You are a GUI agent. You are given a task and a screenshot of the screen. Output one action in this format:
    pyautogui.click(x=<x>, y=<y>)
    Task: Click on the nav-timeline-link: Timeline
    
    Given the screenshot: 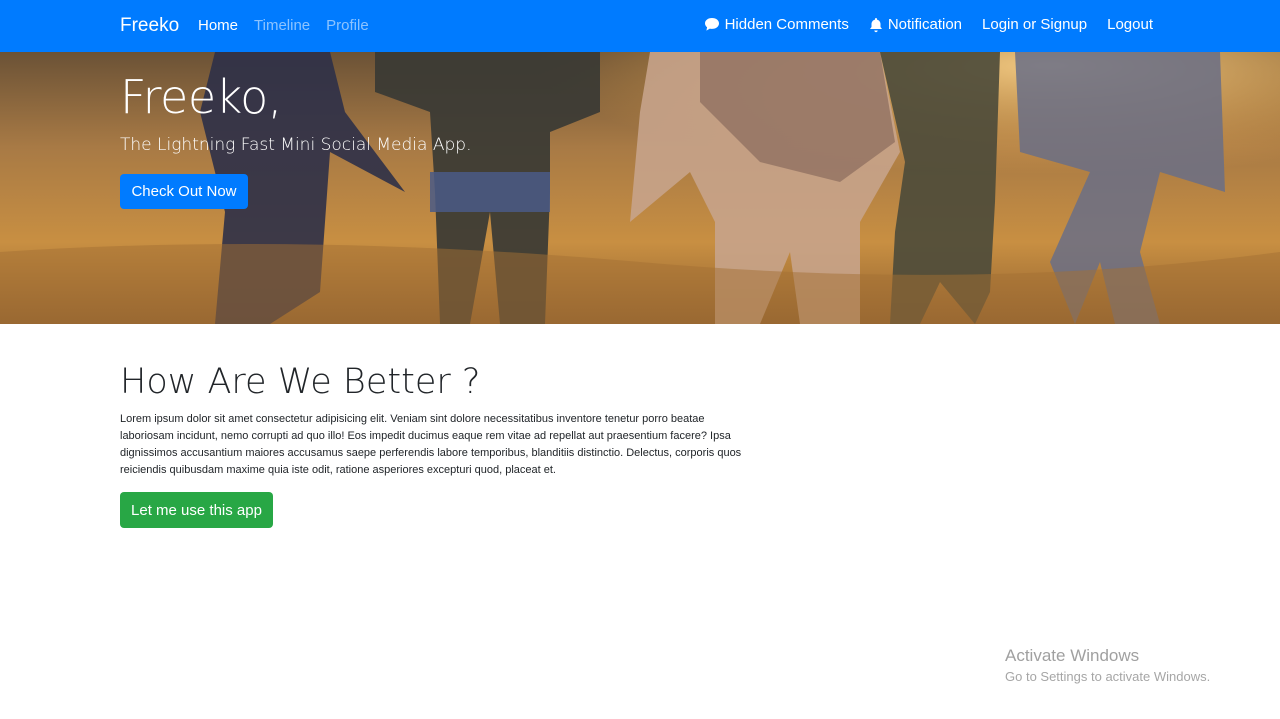 What is the action you would take?
    pyautogui.click(x=282, y=25)
    